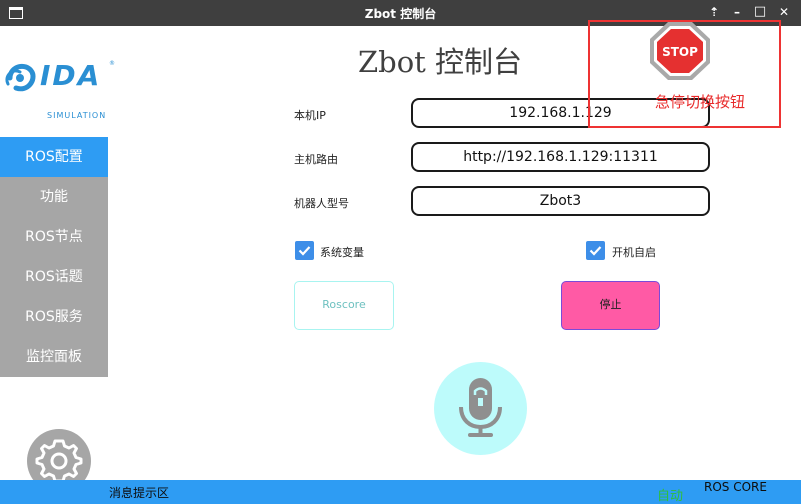 The image size is (801, 504). What do you see at coordinates (342, 252) in the screenshot?
I see `env-var-label: 系统变量` at bounding box center [342, 252].